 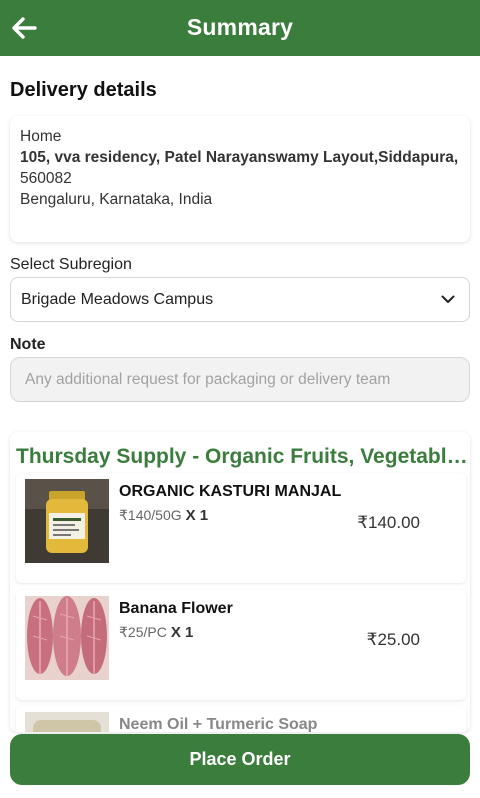 What do you see at coordinates (230, 491) in the screenshot?
I see `item-name: ORGANIC KASTURI MANJAL` at bounding box center [230, 491].